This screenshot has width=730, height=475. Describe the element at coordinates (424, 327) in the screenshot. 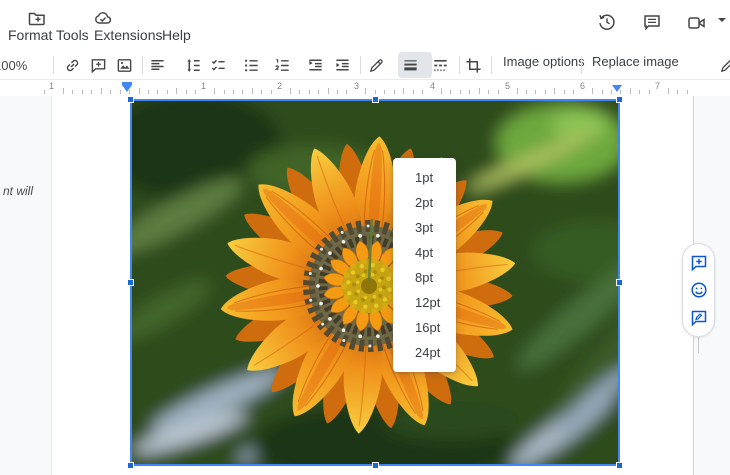

I see `menu-item-16pt: 16pt` at that location.